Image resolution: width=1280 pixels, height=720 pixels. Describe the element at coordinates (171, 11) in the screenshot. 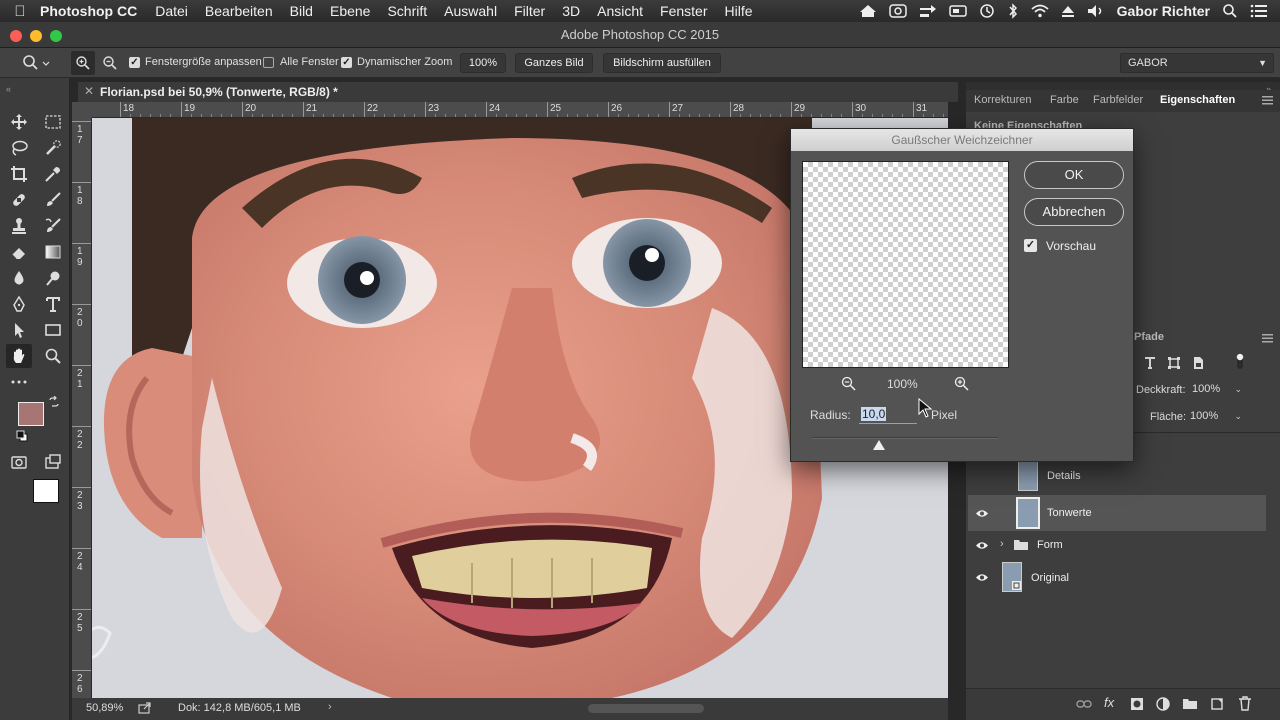

I see `menu-datei: Datei` at that location.